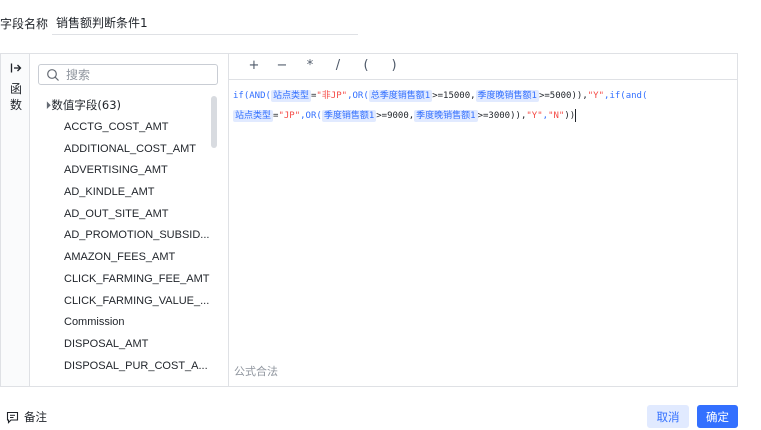 The width and height of the screenshot is (761, 430). Describe the element at coordinates (332, 96) in the screenshot. I see `string-token: "非JP"` at that location.